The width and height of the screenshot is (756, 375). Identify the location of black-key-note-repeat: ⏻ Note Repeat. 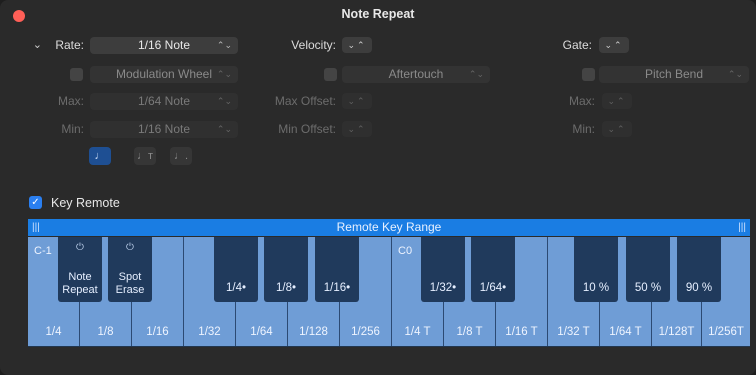
(80, 269).